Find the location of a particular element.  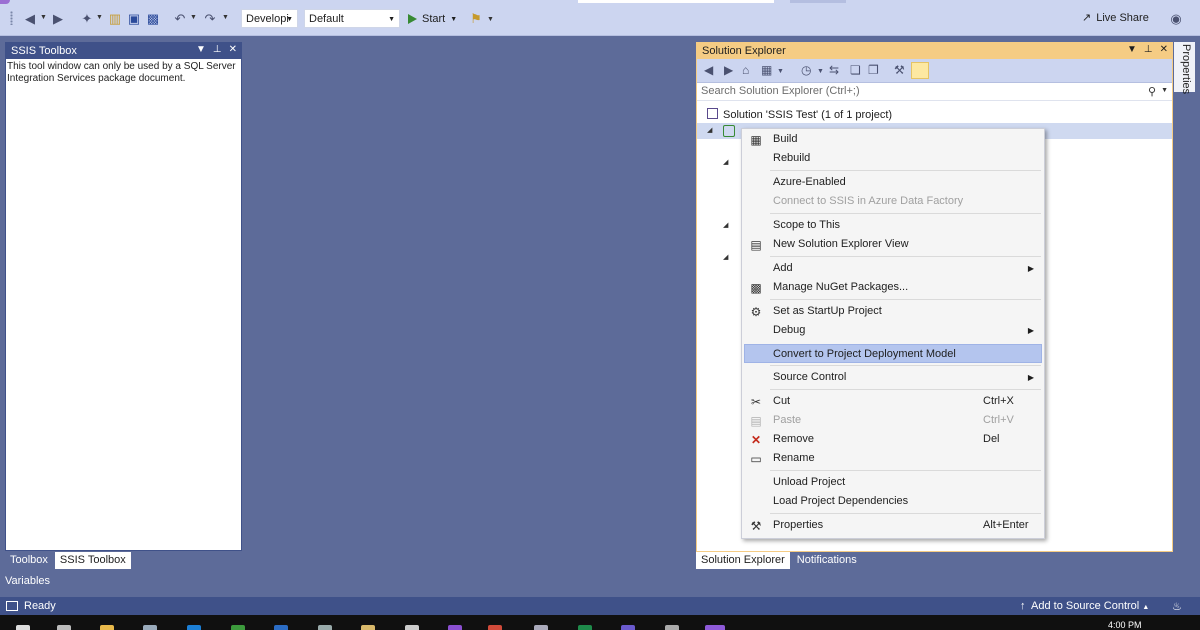

switch-views-icon: ▦ is located at coordinates (766, 70).